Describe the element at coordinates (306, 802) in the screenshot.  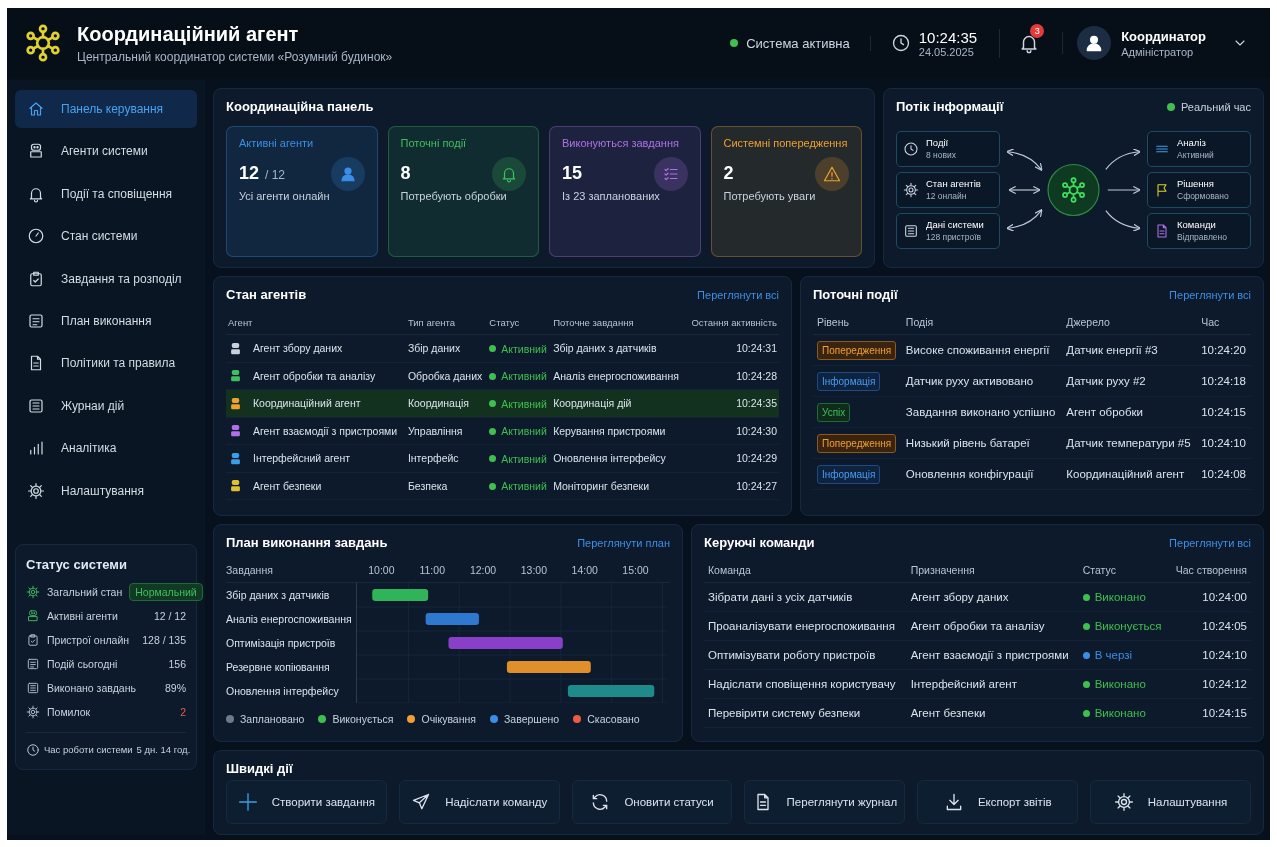
I see `quick-action-button: Створити завдання` at that location.